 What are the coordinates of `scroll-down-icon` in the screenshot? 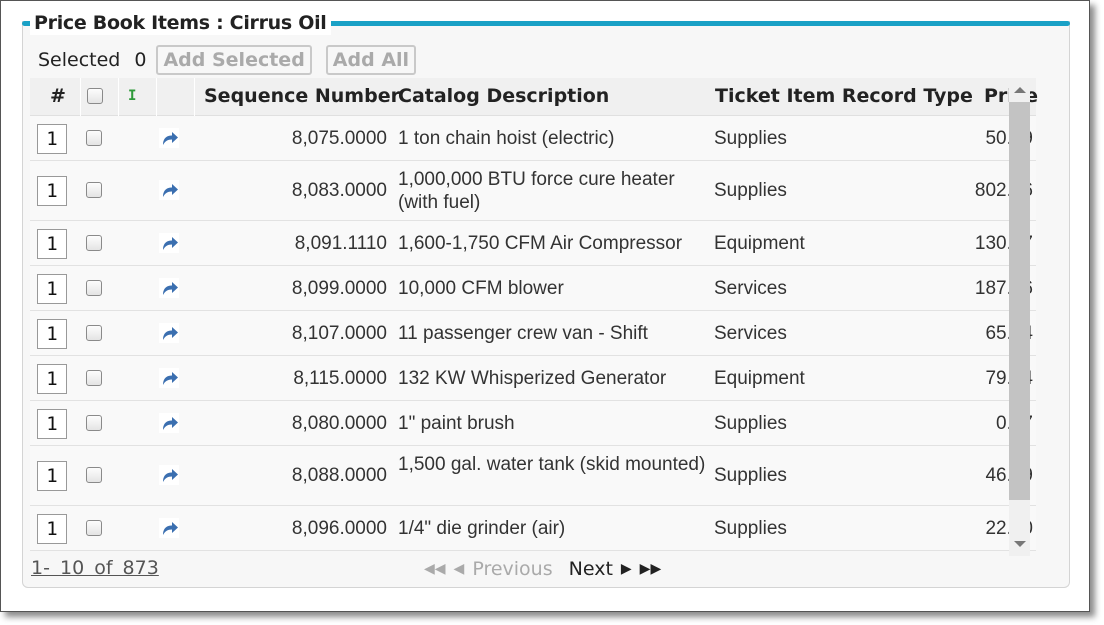 It's located at (1020, 544).